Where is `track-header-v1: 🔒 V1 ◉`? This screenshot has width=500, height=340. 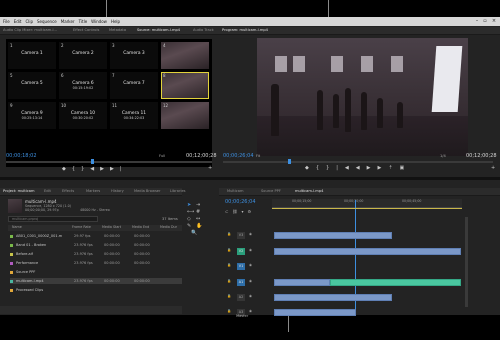
track-header-v1: 🔒 V1 ◉ is located at coordinates (248, 266).